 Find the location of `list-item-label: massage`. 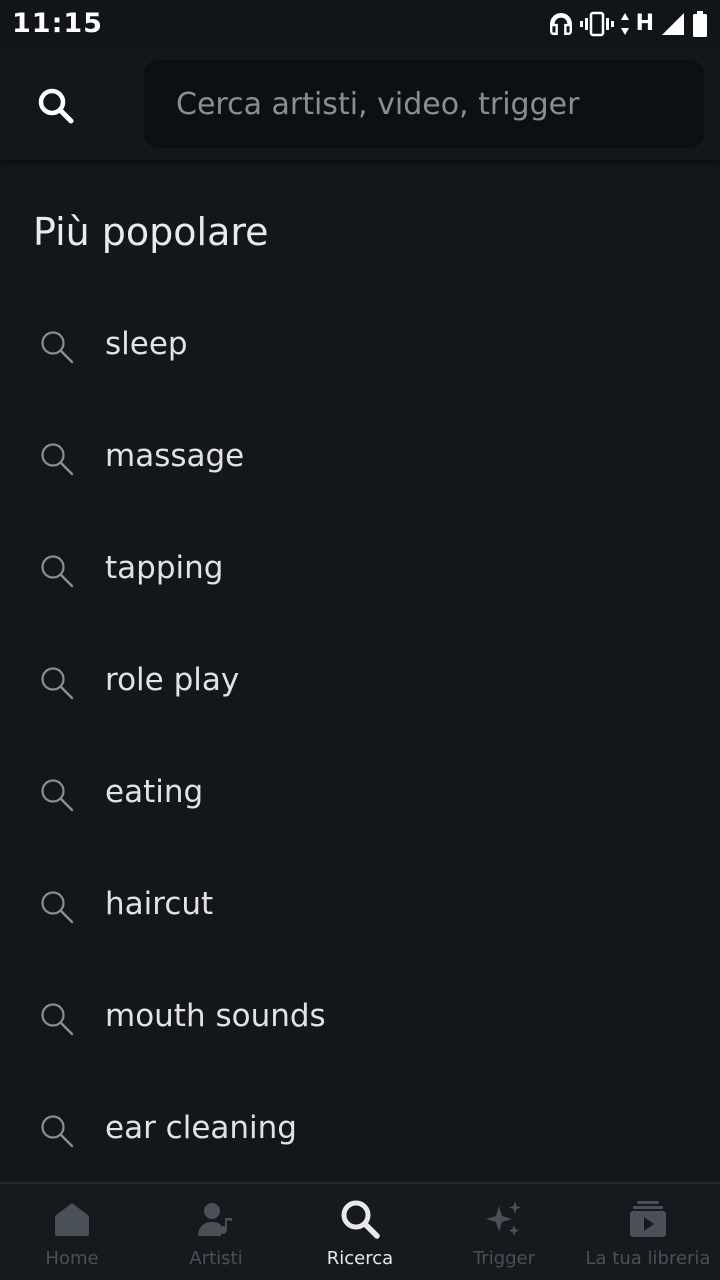

list-item-label: massage is located at coordinates (175, 456).